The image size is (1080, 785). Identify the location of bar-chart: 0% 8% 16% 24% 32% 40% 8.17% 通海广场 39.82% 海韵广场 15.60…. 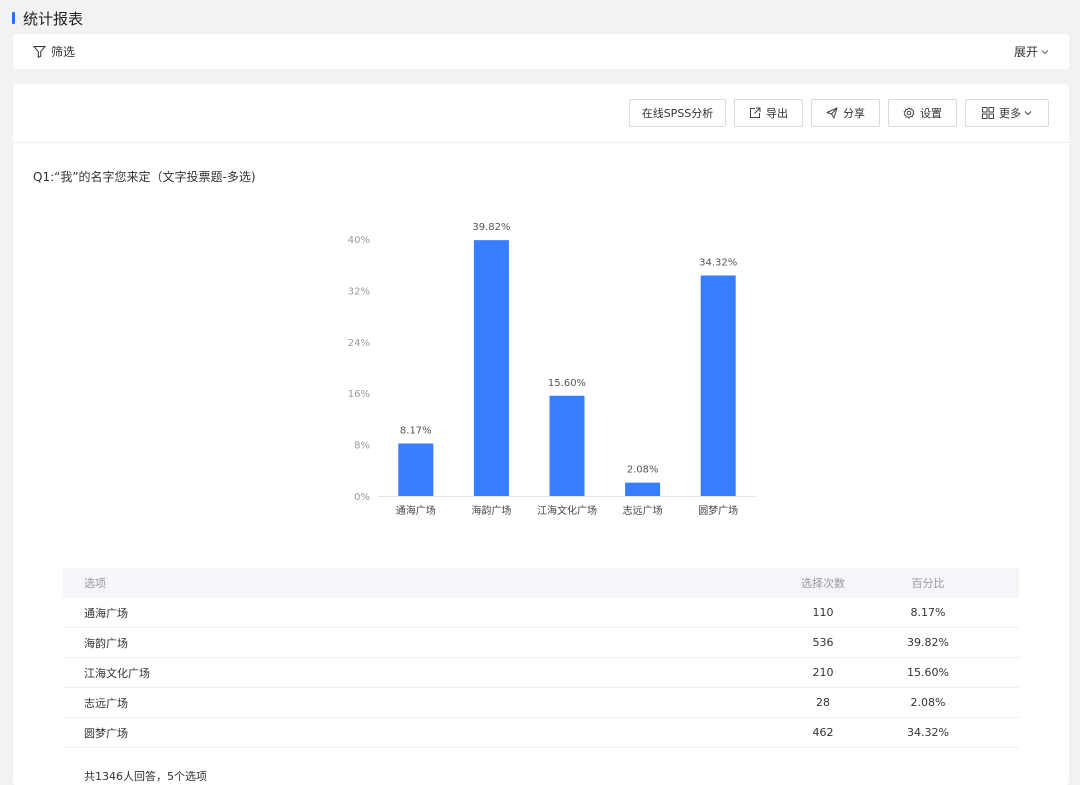
(552, 369).